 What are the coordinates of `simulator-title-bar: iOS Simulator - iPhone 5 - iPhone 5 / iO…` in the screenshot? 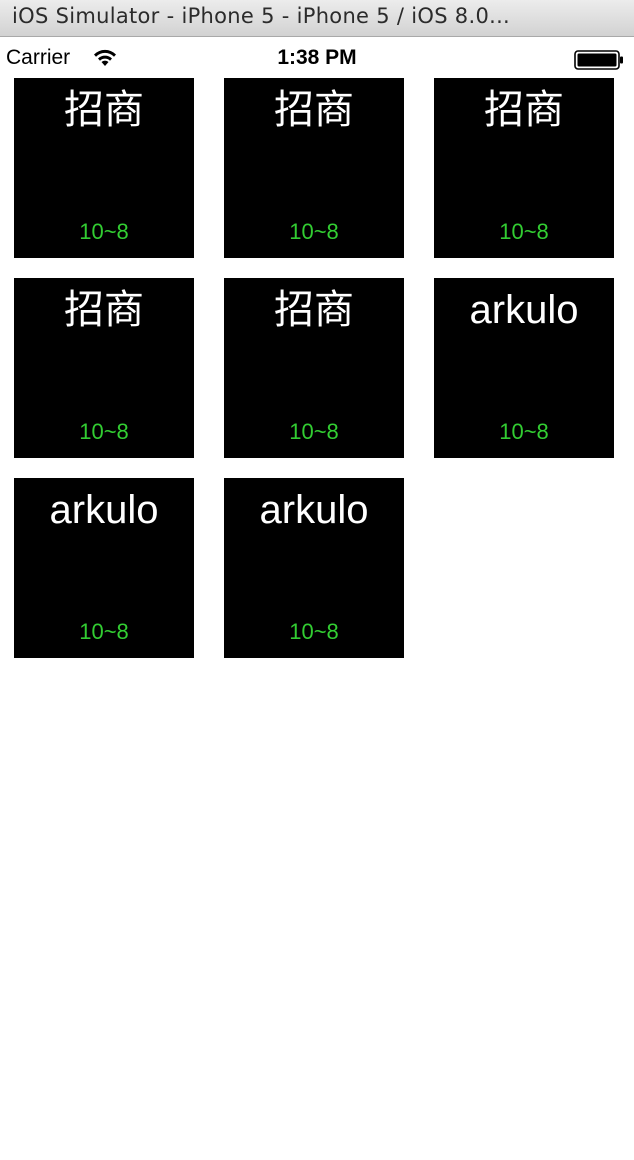 It's located at (317, 18).